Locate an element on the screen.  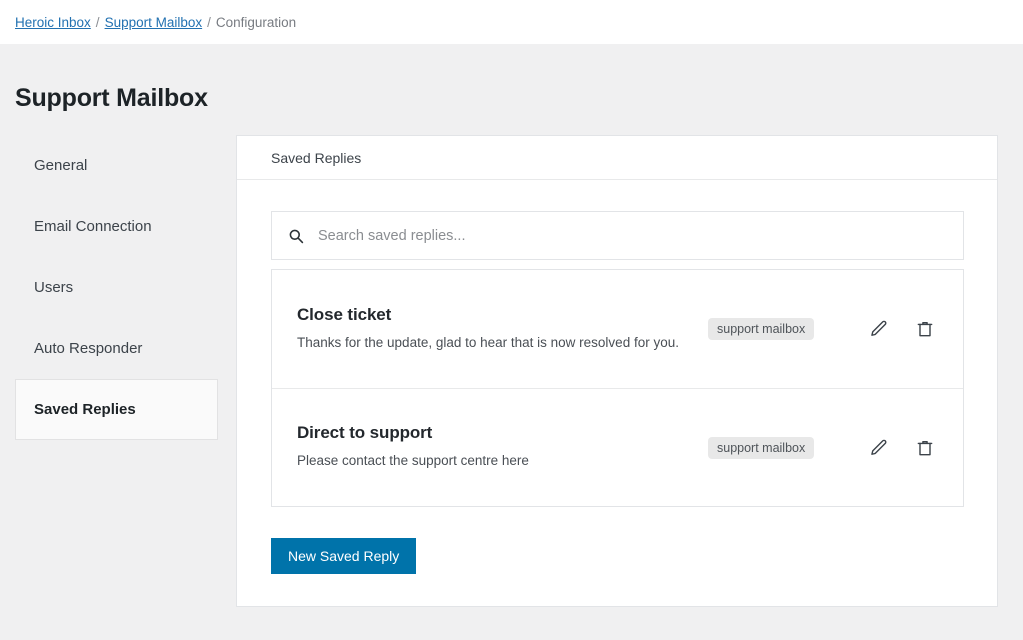
search-icon is located at coordinates (296, 236).